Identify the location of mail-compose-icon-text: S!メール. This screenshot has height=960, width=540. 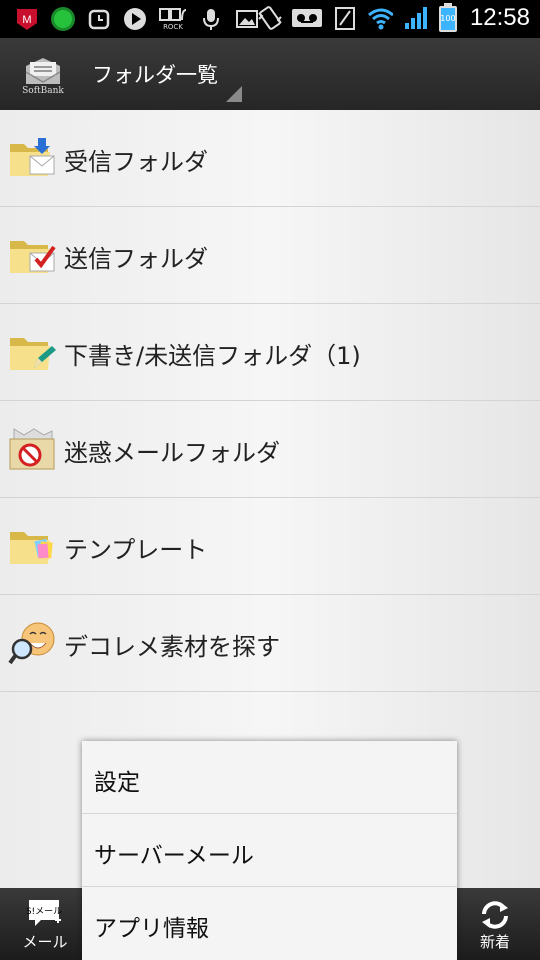
(44, 912).